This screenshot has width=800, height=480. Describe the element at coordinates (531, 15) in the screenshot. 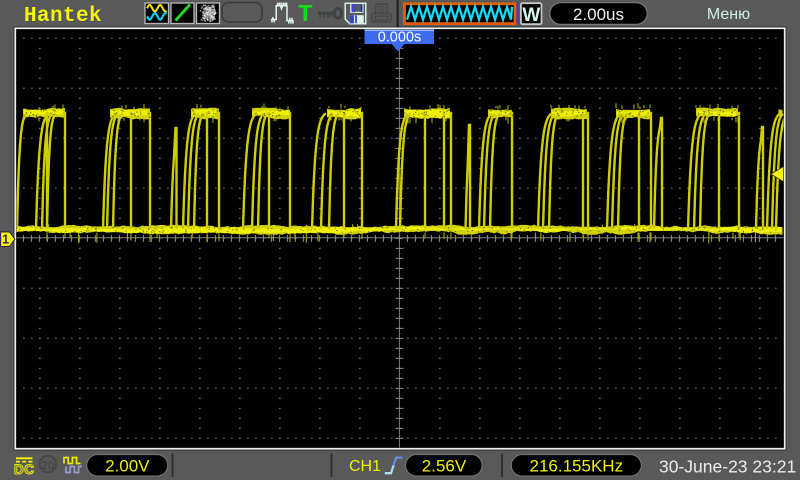

I see `svg-text: W` at that location.